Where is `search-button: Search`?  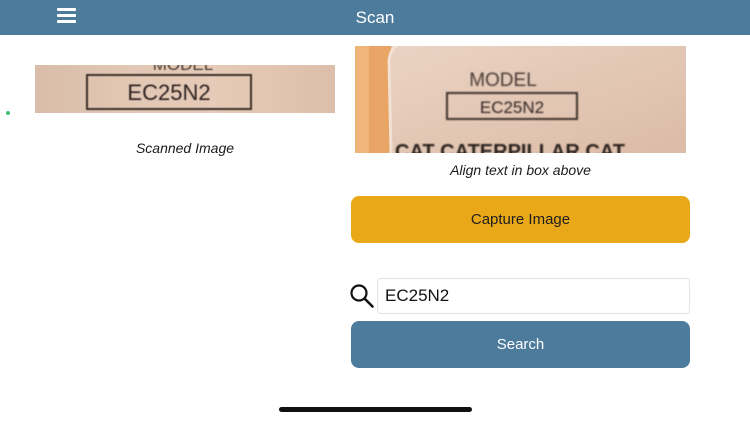 search-button: Search is located at coordinates (520, 344).